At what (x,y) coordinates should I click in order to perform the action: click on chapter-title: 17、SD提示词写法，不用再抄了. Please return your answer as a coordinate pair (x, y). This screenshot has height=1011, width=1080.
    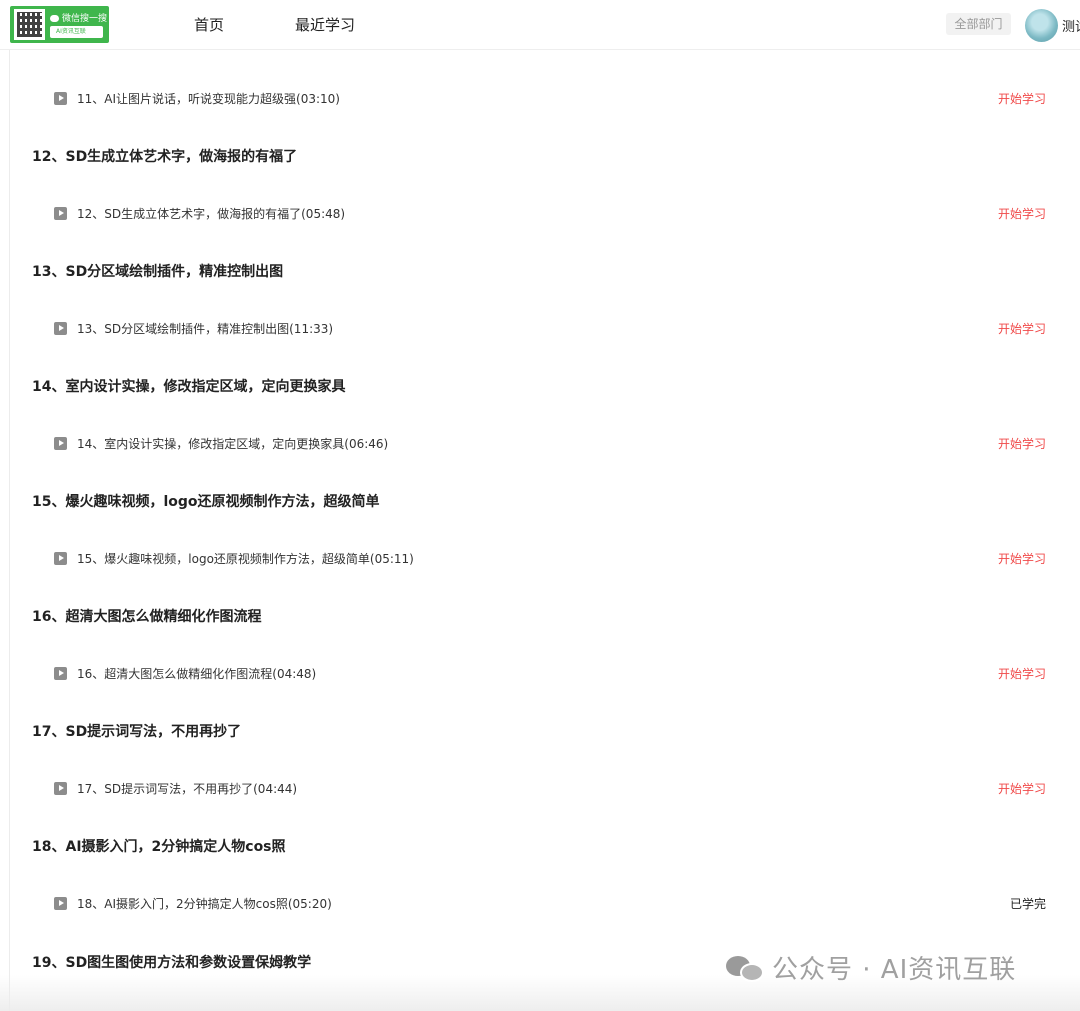
    Looking at the image, I should click on (137, 732).